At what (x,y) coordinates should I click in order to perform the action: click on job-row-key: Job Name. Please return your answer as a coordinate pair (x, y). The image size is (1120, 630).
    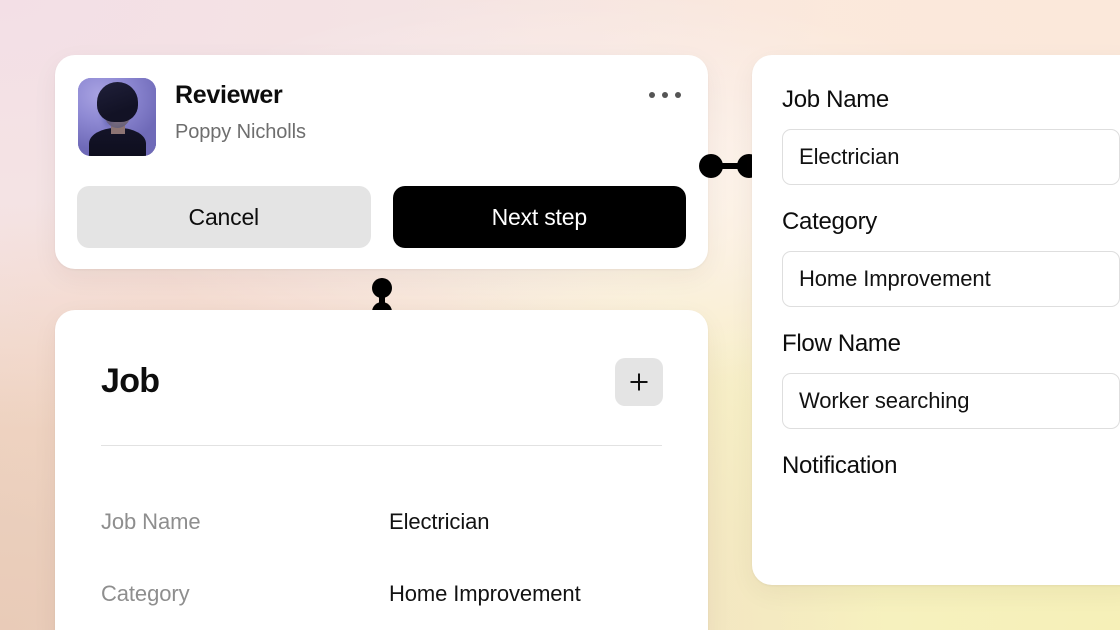
    Looking at the image, I should click on (151, 521).